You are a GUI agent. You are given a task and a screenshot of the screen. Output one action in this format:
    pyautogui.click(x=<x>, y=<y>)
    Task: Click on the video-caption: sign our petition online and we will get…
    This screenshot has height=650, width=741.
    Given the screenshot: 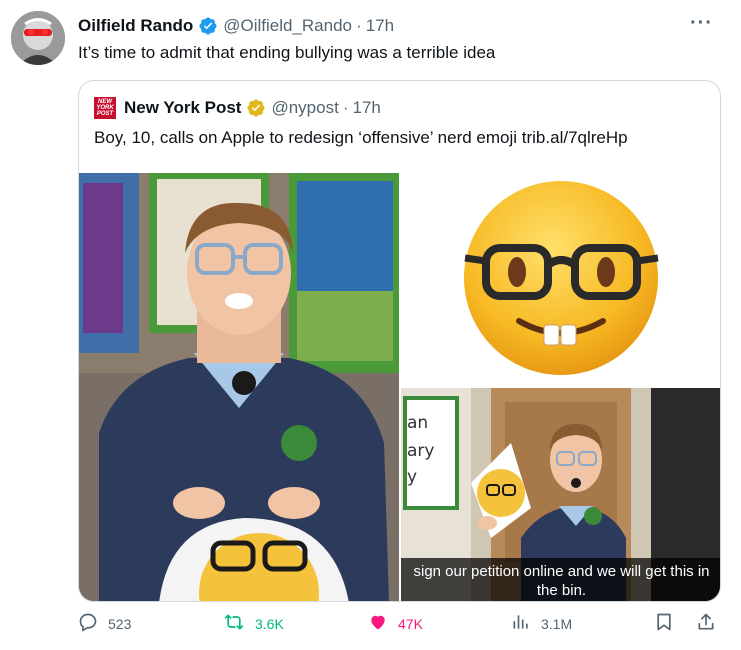 What is the action you would take?
    pyautogui.click(x=560, y=579)
    